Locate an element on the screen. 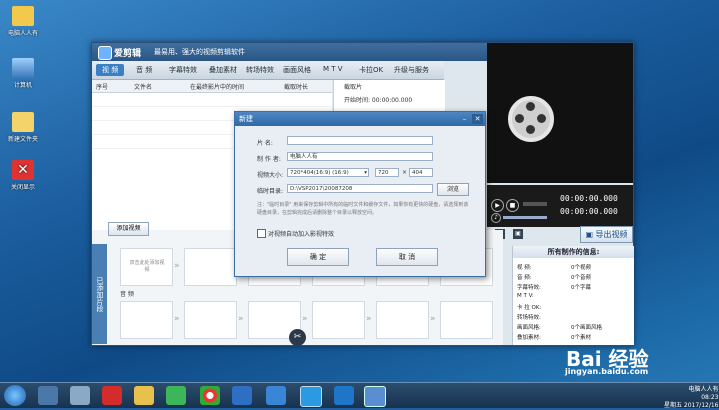 The image size is (719, 410). minimize-icon: – is located at coordinates (464, 119).